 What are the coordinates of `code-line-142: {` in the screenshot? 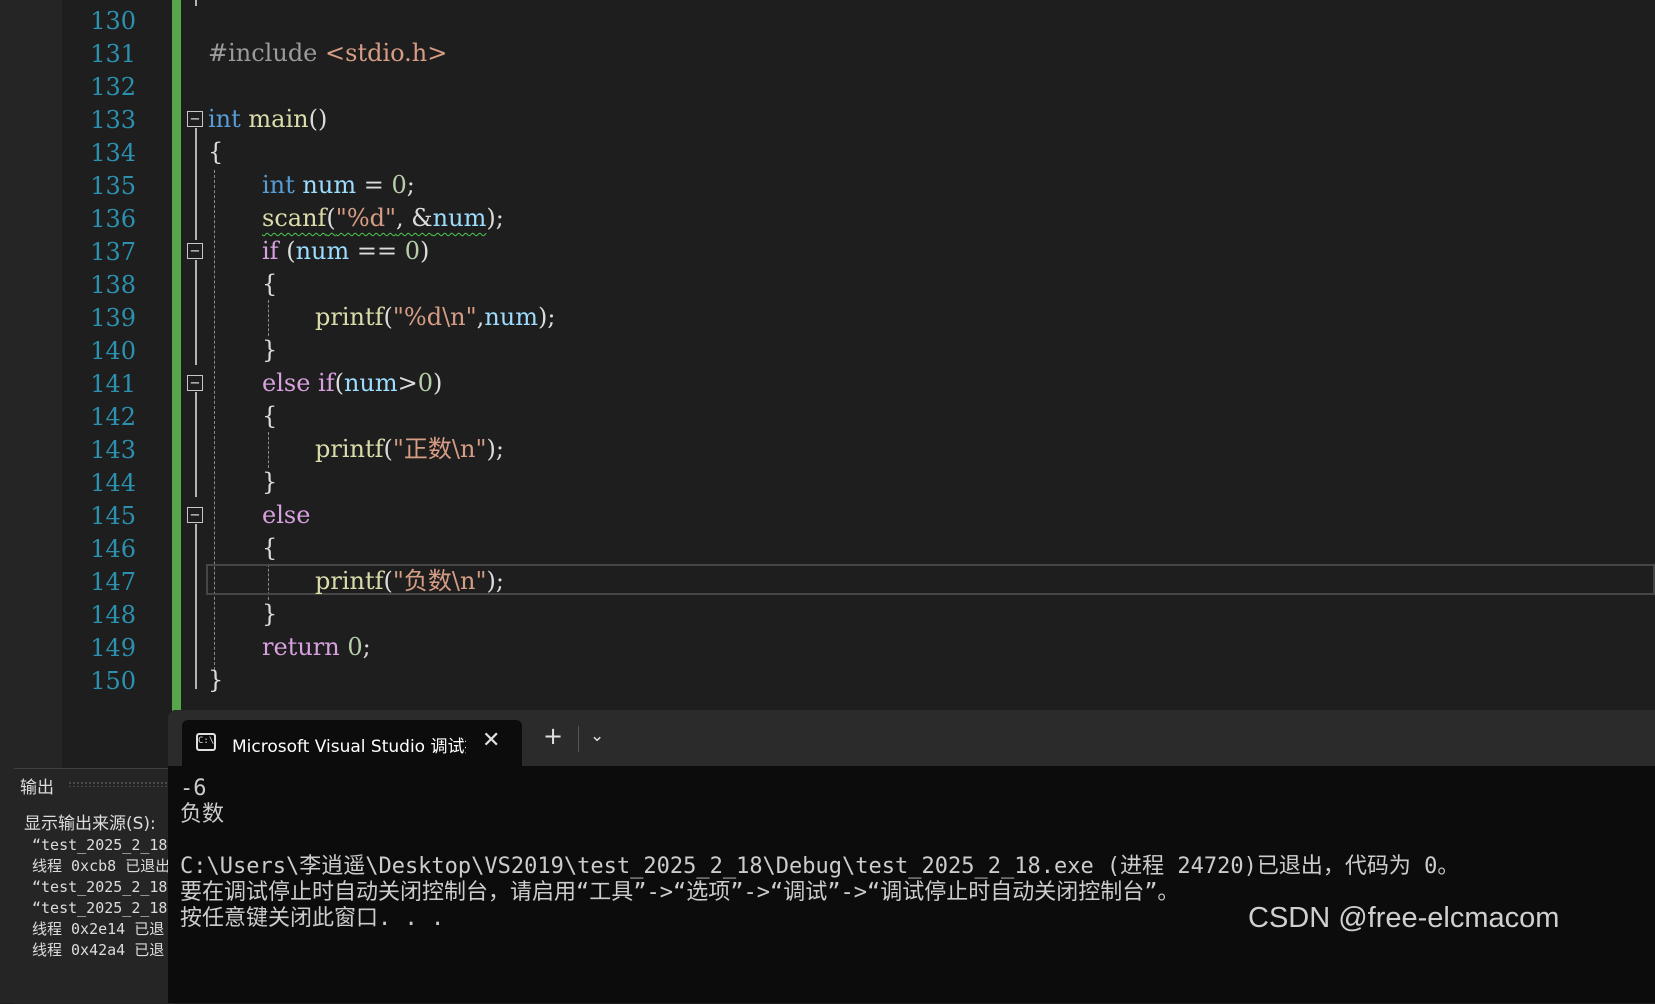 It's located at (270, 416).